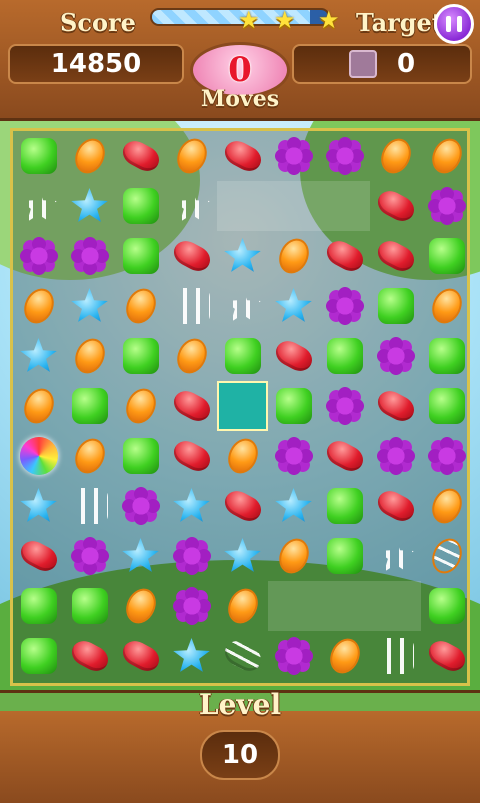 Image resolution: width=480 pixels, height=803 pixels. I want to click on empty-tile, so click(344, 606).